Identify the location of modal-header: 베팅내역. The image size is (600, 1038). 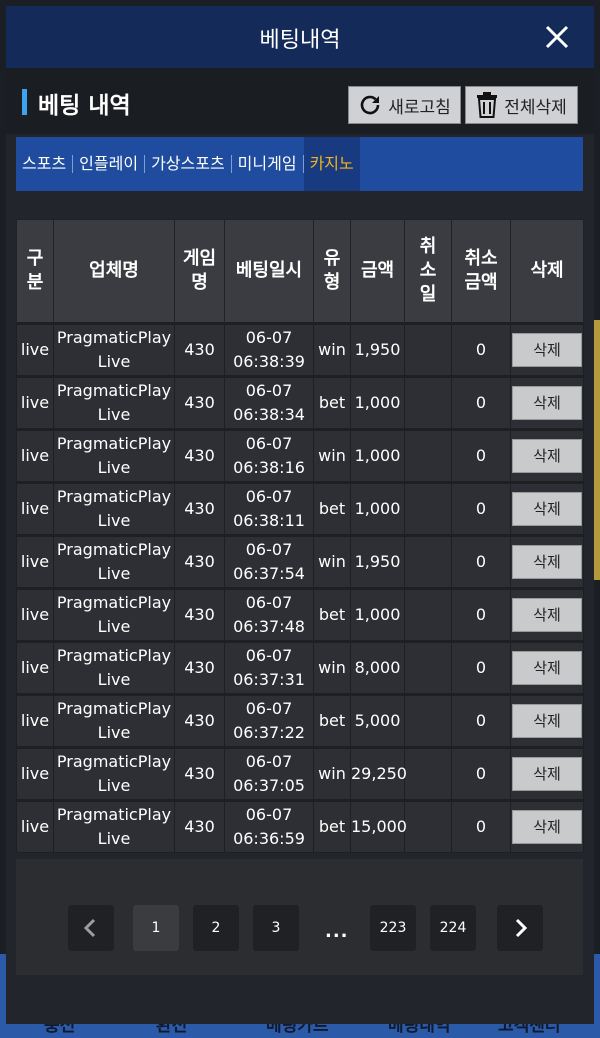
(300, 37).